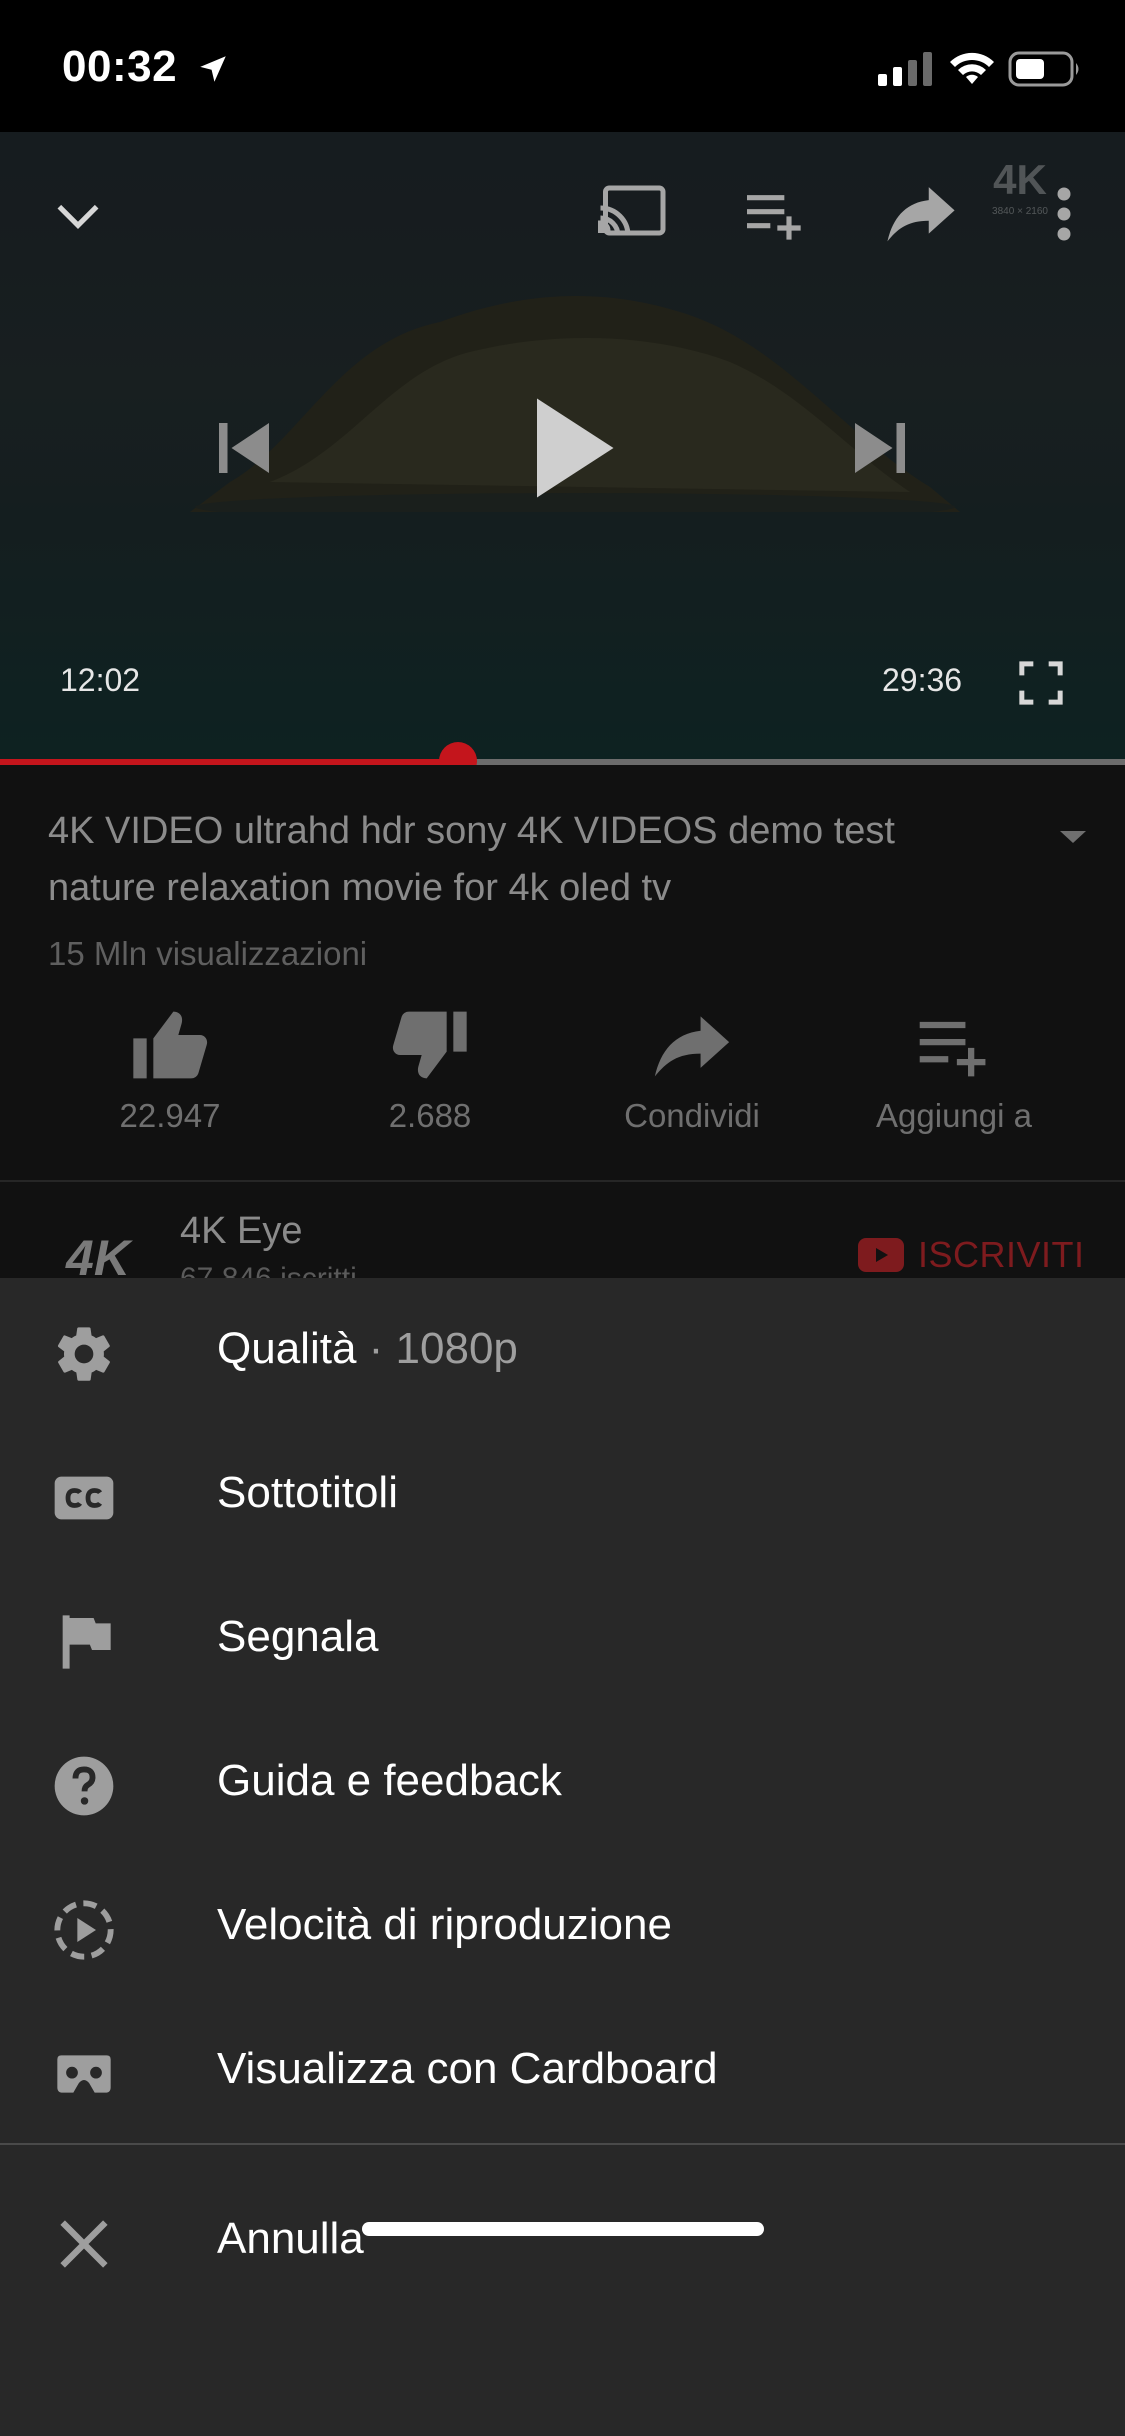  I want to click on video-actions: 22.947 2.688 Condividi Aggiungi a, so click(562, 1075).